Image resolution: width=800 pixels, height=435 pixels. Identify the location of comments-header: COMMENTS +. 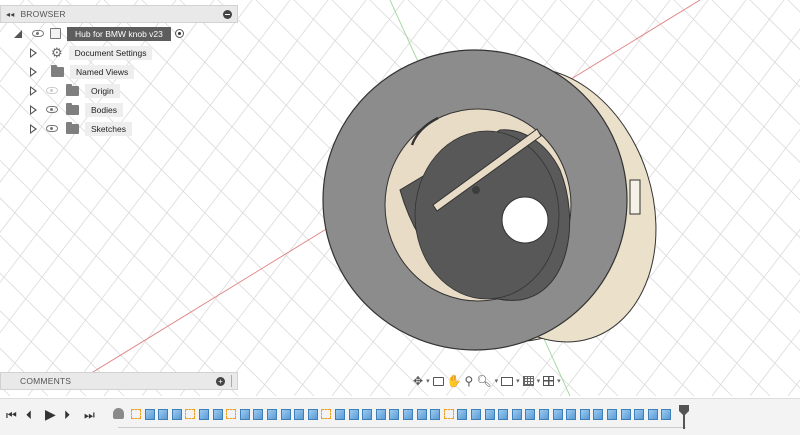
(119, 381).